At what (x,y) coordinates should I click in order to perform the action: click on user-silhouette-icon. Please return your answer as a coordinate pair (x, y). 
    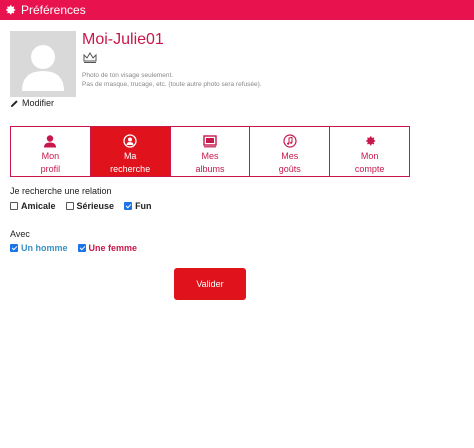
    Looking at the image, I should click on (43, 68).